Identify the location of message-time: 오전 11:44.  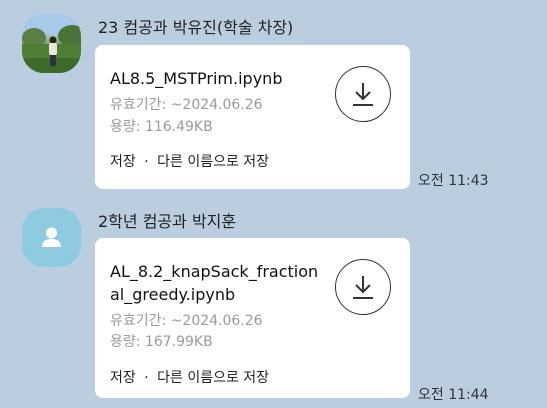
(453, 395).